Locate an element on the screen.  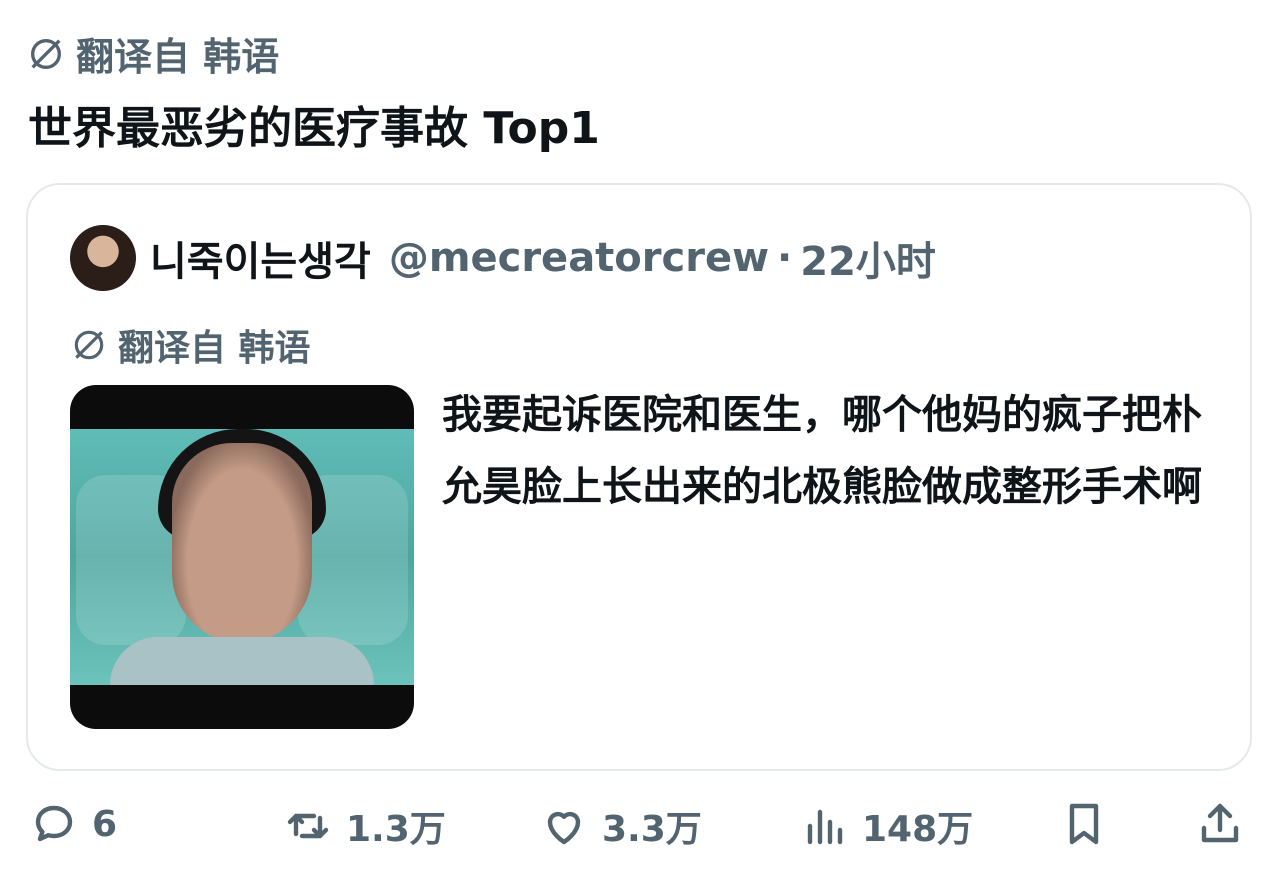
quoted-translation-note-label: 翻译自 韩语 is located at coordinates (214, 348).